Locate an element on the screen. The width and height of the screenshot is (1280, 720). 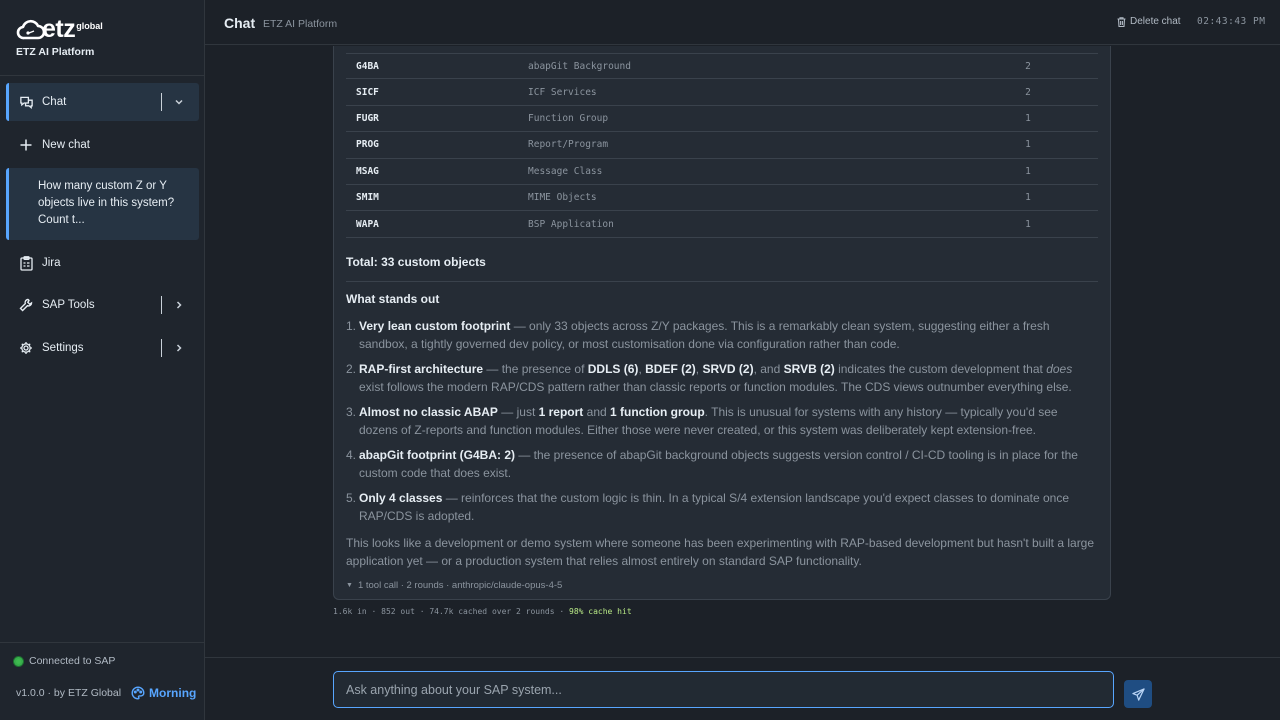
plus-icon is located at coordinates (26, 145).